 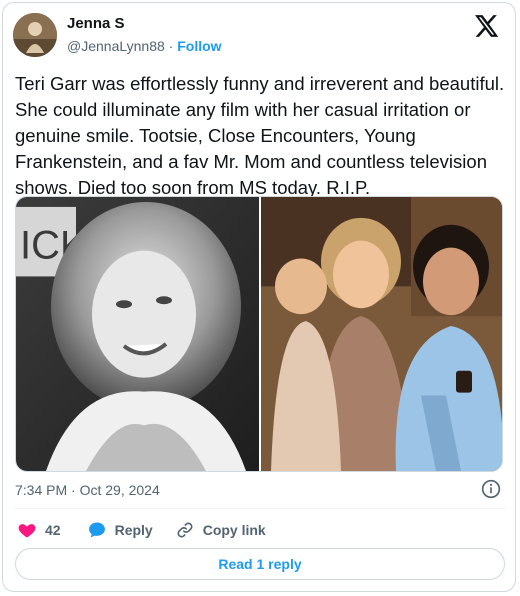 I want to click on like-button: 42, so click(x=39, y=530).